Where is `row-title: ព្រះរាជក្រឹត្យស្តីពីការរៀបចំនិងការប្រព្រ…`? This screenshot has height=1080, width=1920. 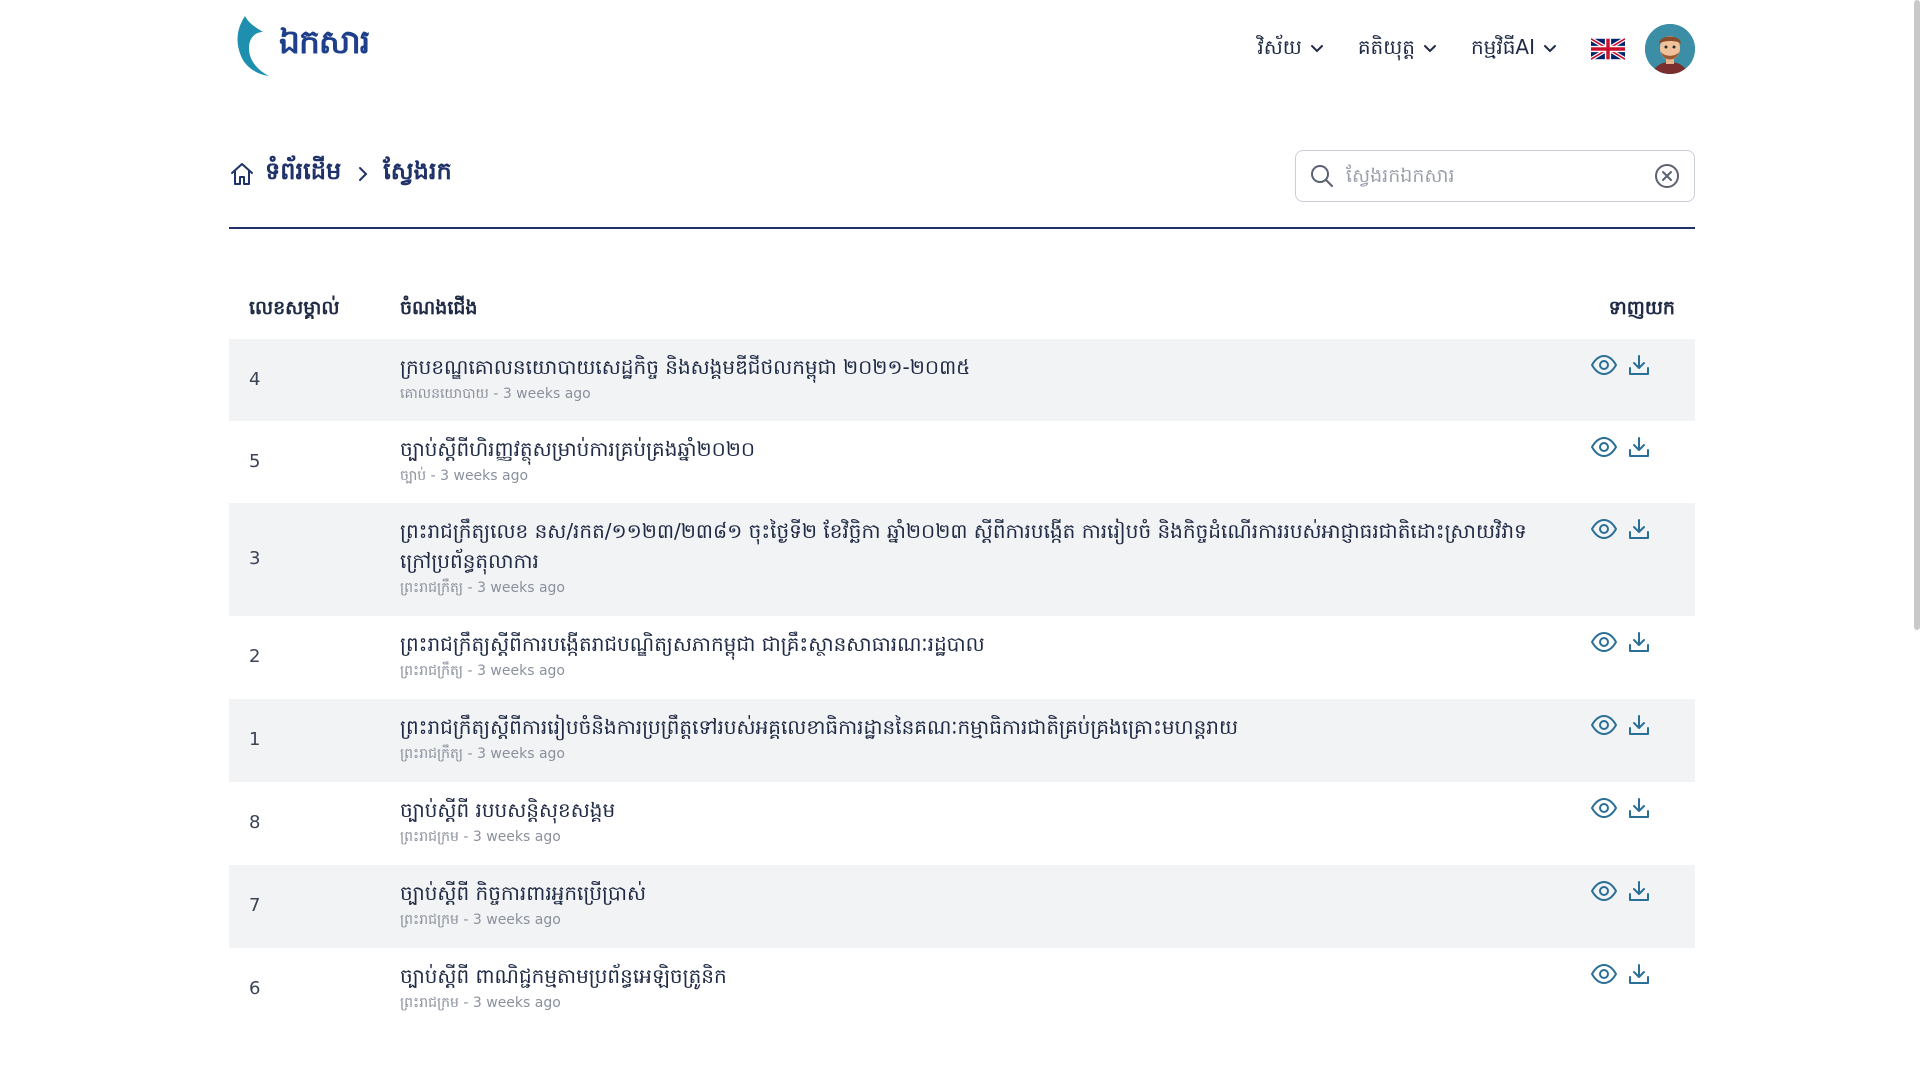 row-title: ព្រះរាជក្រឹត្យស្តីពីការរៀបចំនិងការប្រព្រ… is located at coordinates (972, 727).